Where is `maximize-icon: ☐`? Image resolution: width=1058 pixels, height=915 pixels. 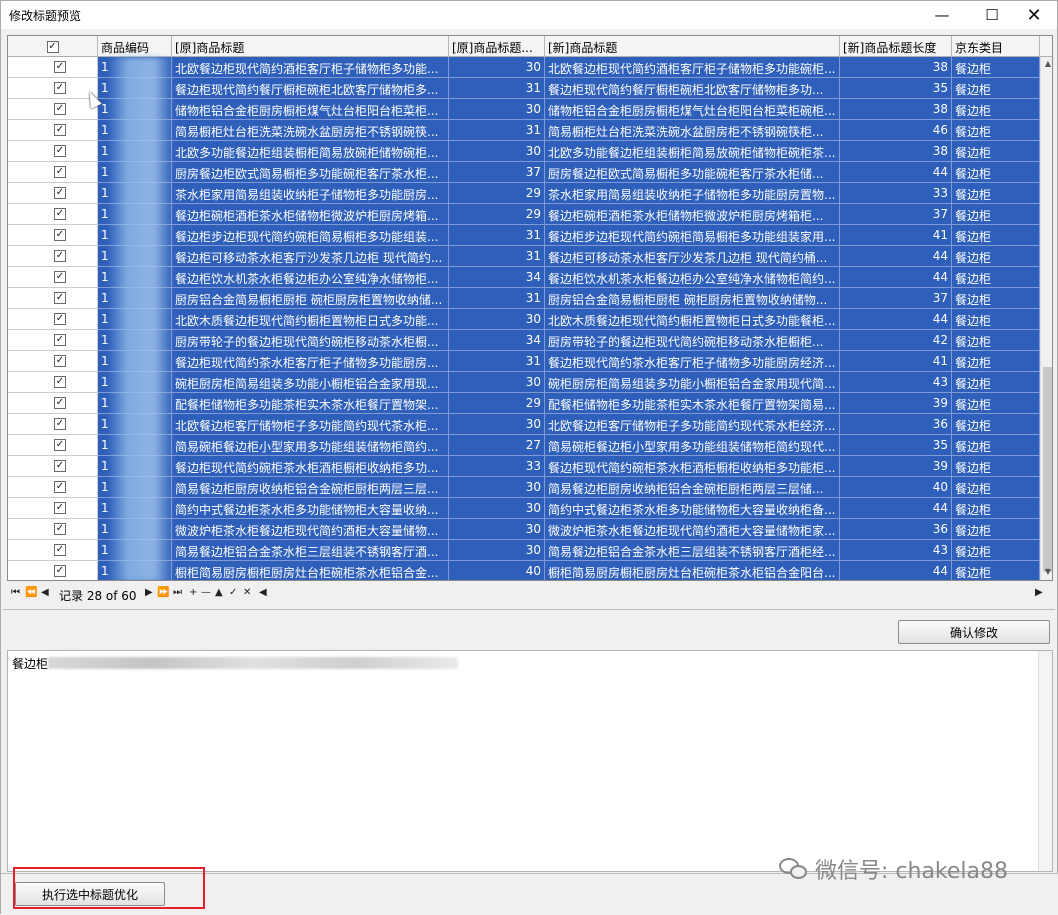
maximize-icon: ☐ is located at coordinates (992, 15).